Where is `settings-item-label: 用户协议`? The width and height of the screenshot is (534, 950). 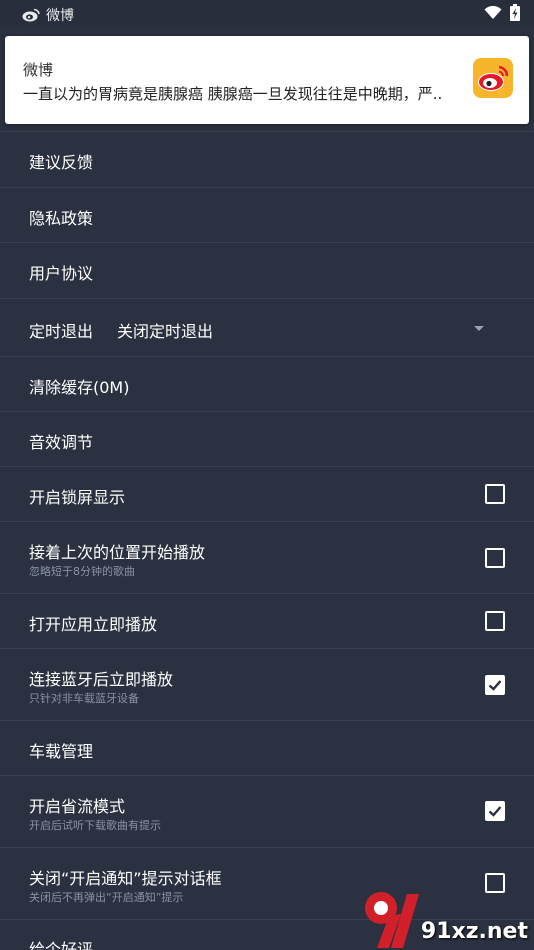
settings-item-label: 用户协议 is located at coordinates (61, 273).